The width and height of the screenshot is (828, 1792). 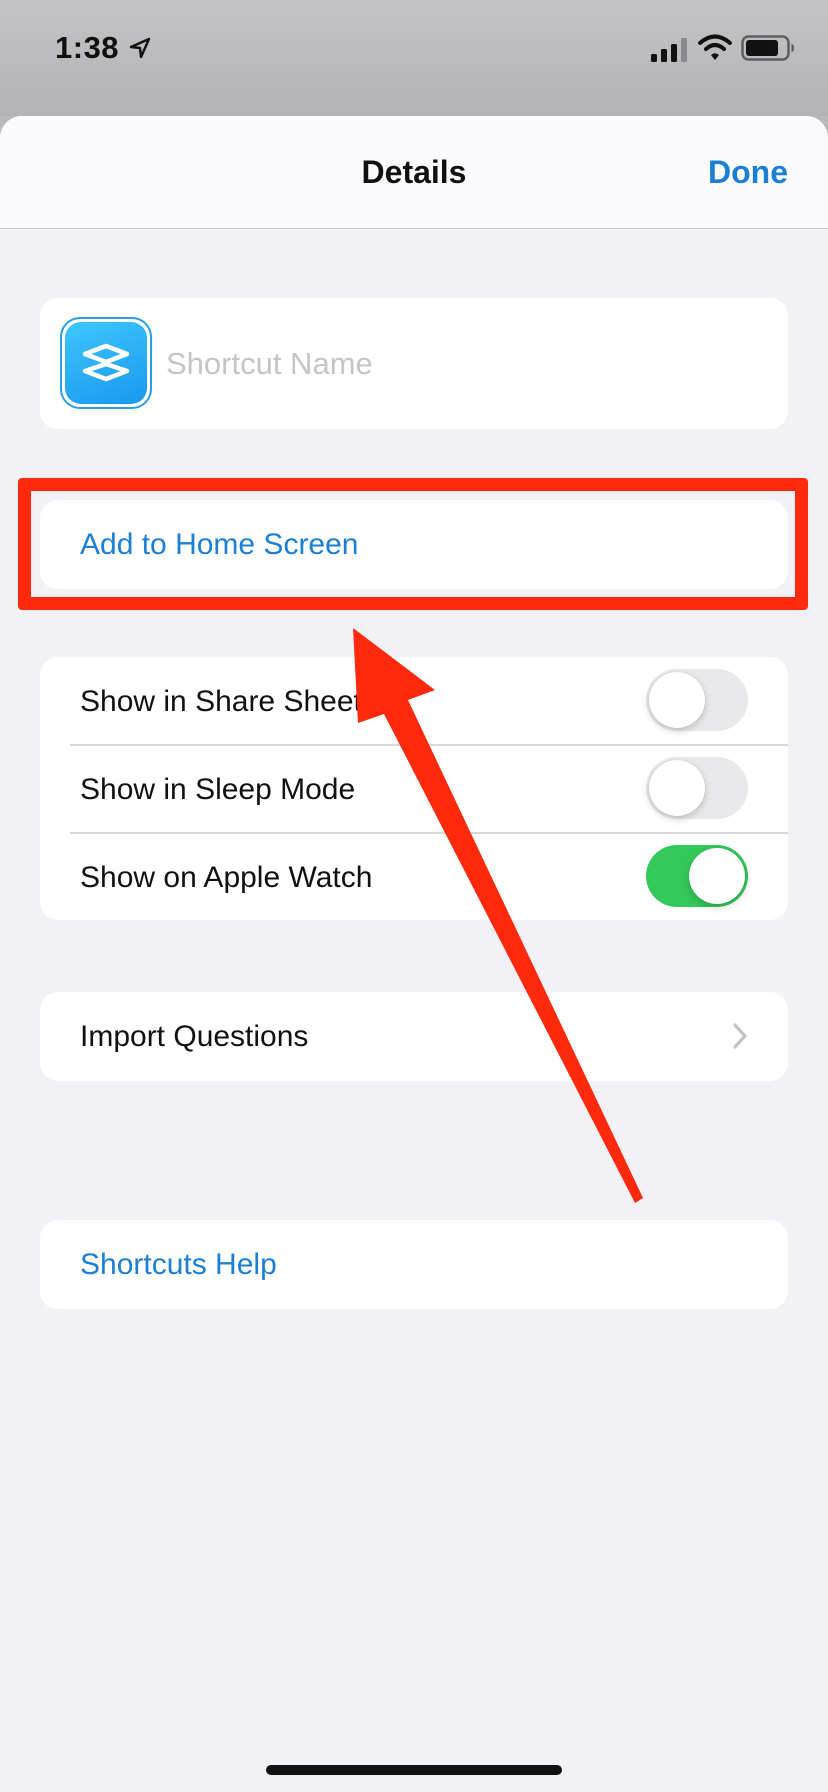 What do you see at coordinates (140, 48) in the screenshot?
I see `location-arrow-icon` at bounding box center [140, 48].